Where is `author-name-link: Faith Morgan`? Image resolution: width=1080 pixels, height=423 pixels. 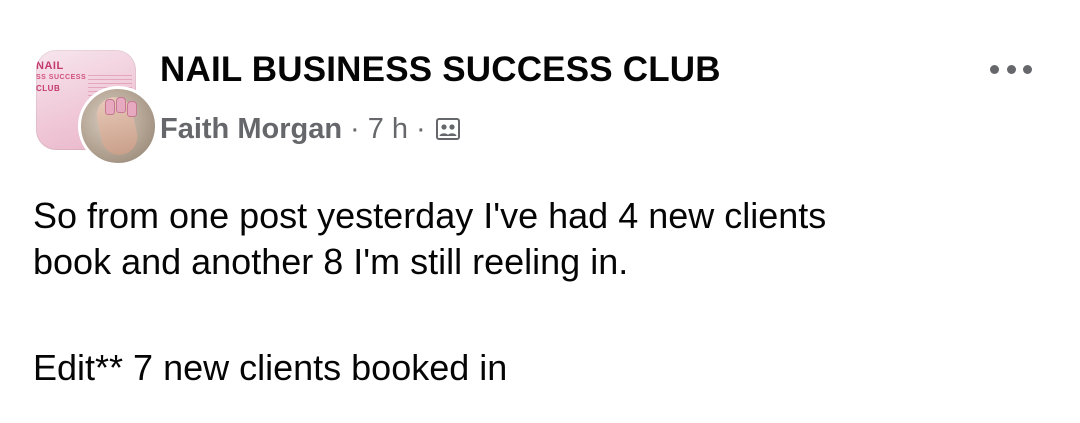
author-name-link: Faith Morgan is located at coordinates (251, 129).